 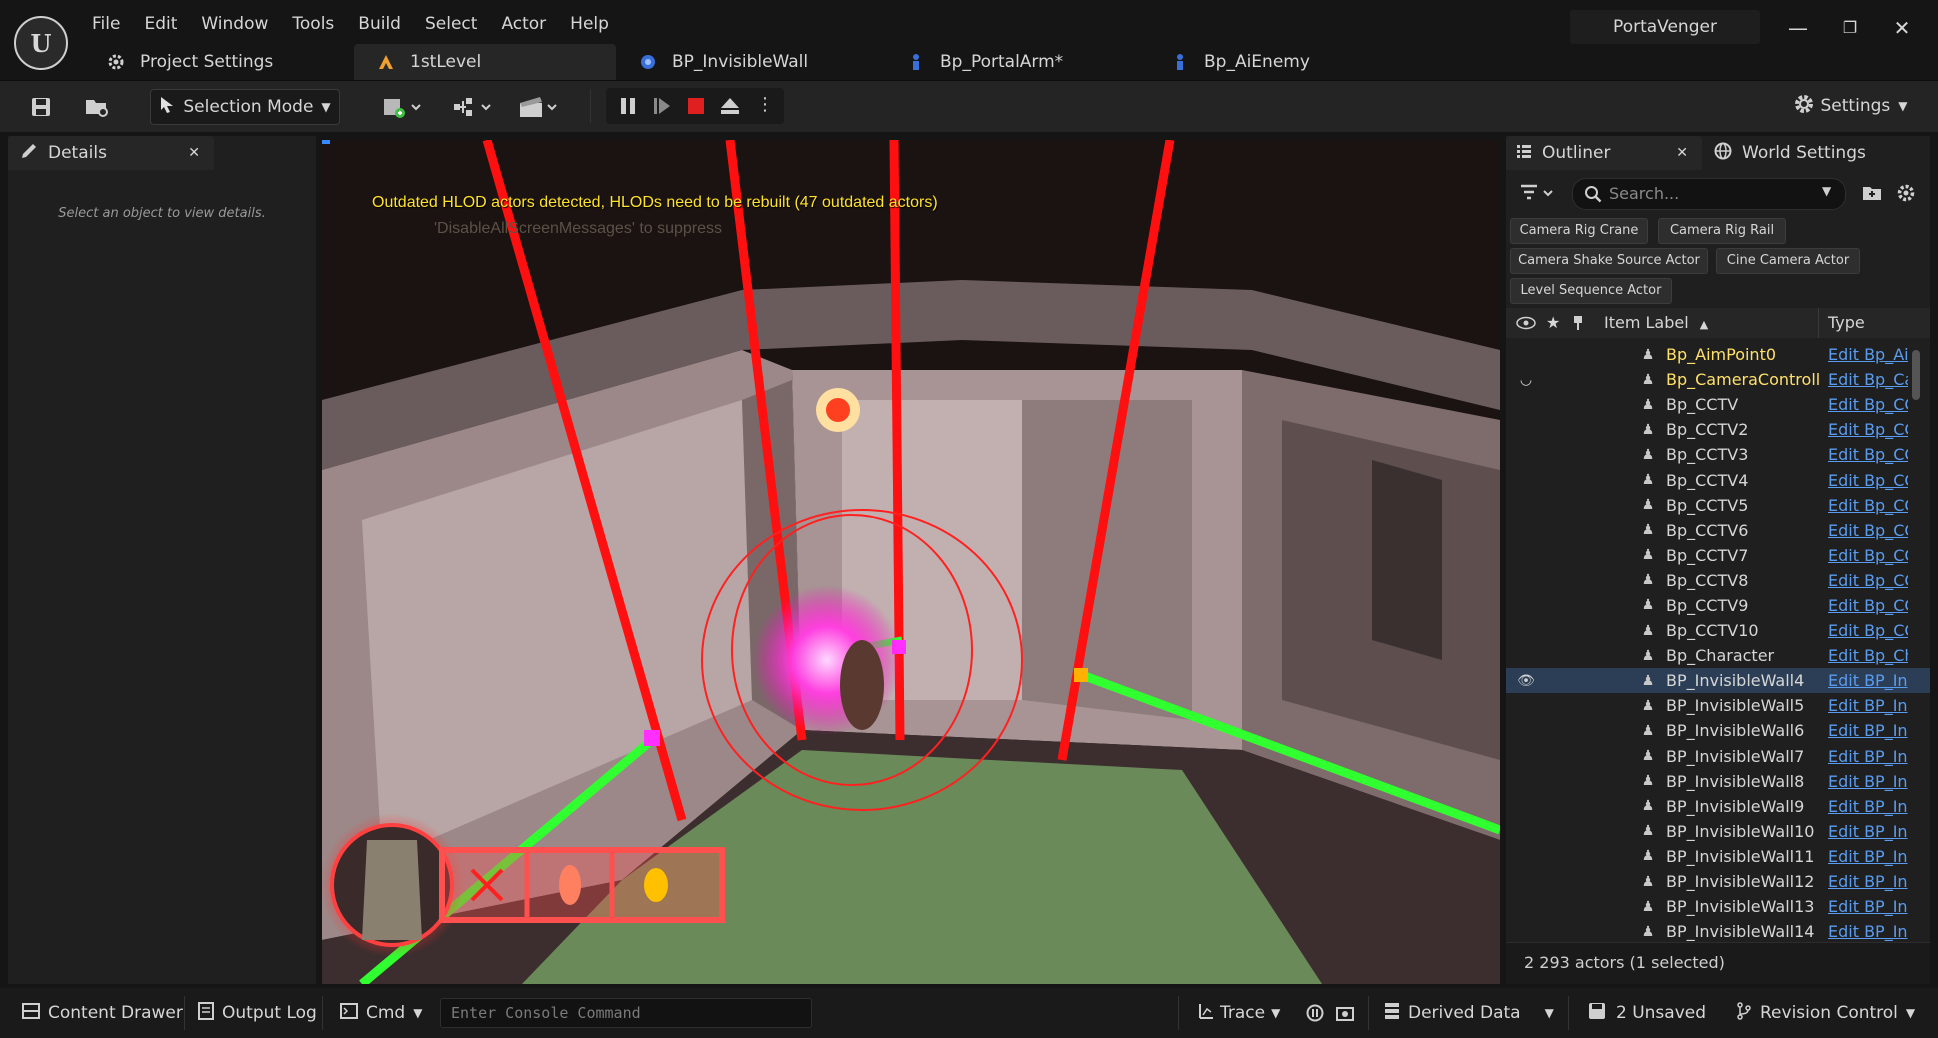 I want to click on tab-bp-portalarm: Bp_PortalArm*, so click(x=1016, y=62).